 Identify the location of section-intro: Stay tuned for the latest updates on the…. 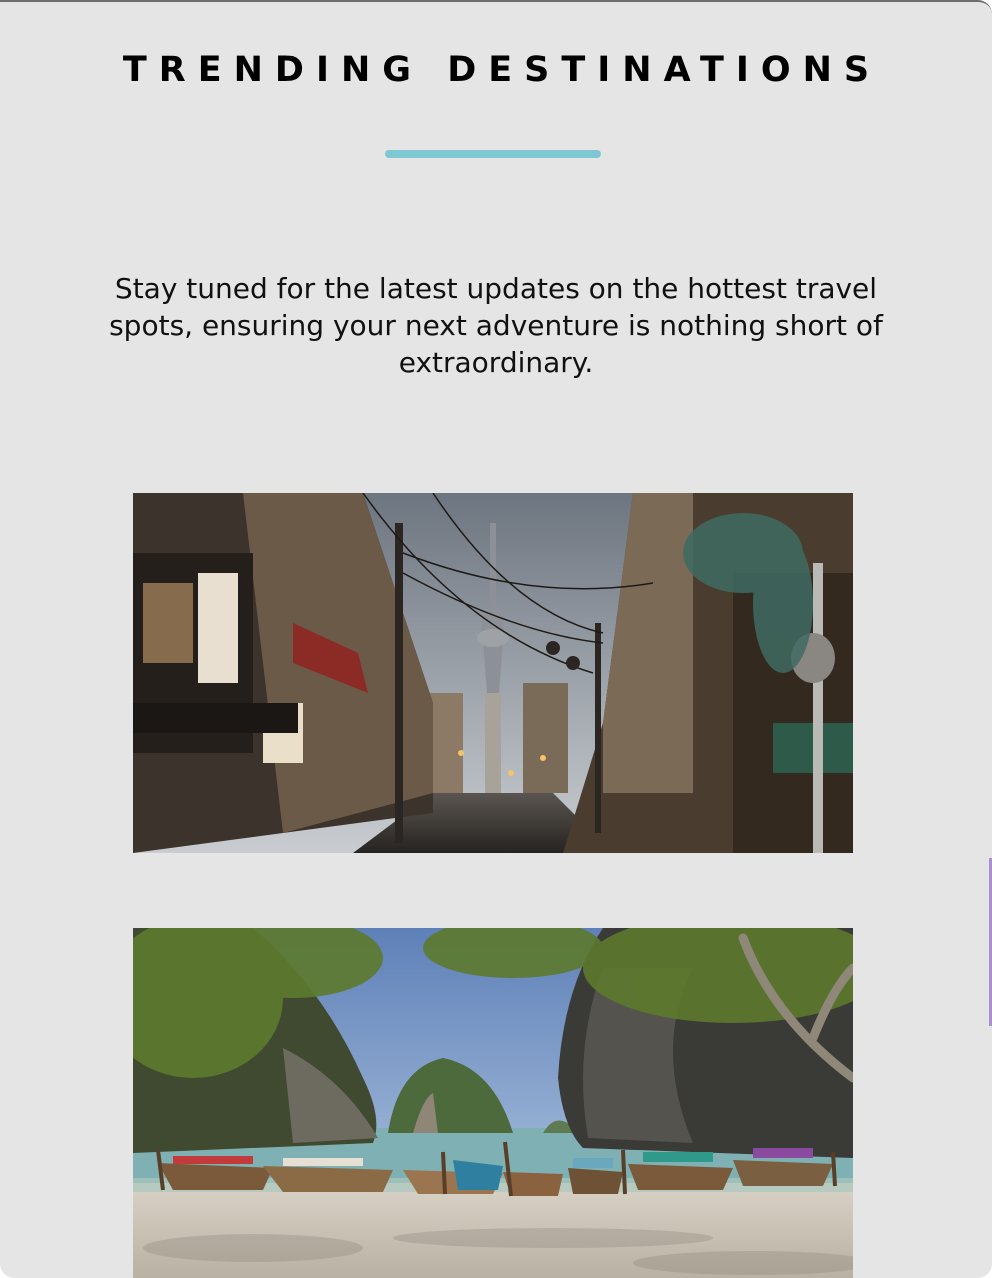
(496, 325).